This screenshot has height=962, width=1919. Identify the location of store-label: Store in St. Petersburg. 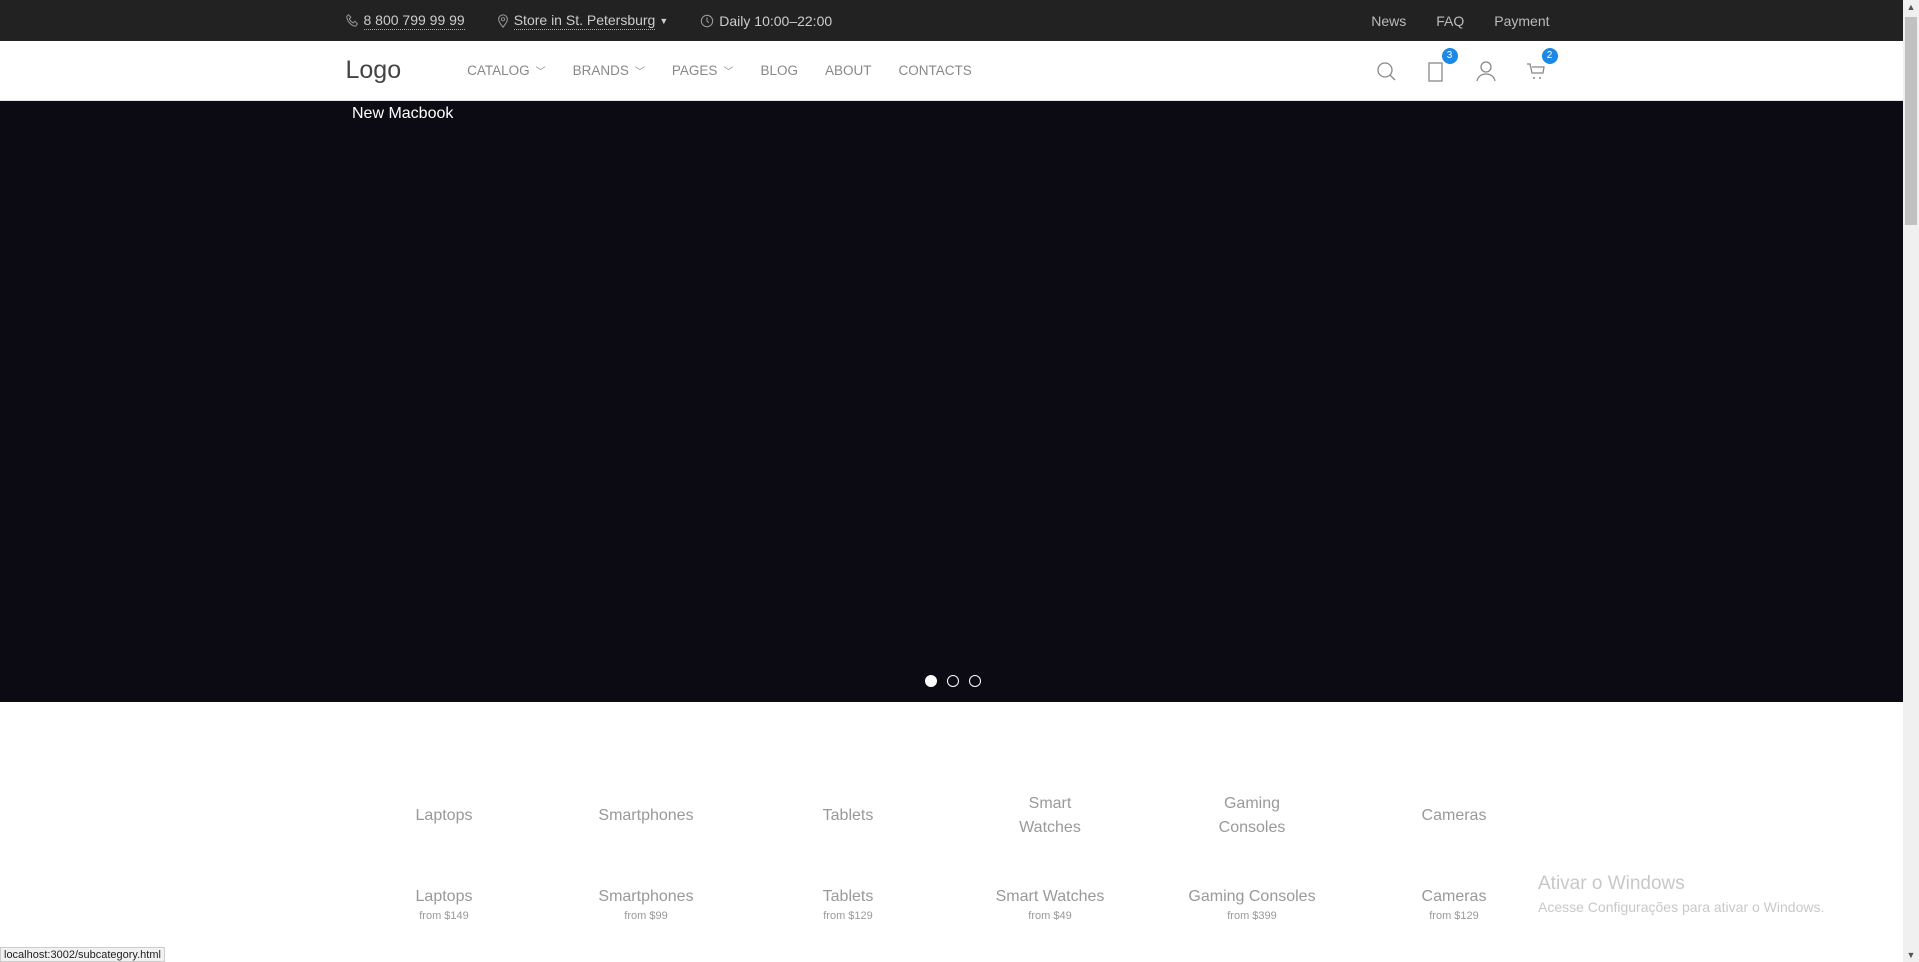
(584, 20).